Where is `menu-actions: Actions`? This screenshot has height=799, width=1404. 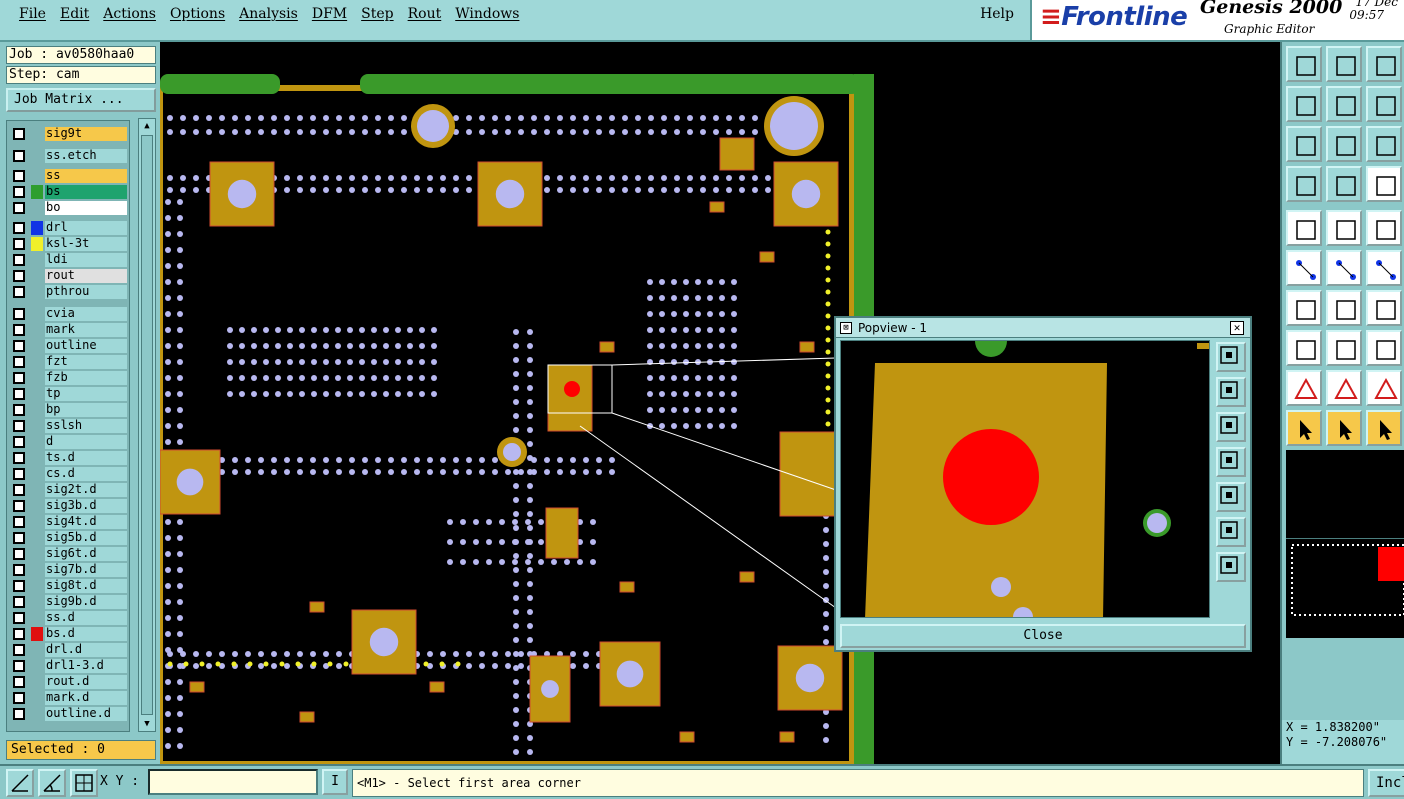
menu-actions: Actions is located at coordinates (129, 14).